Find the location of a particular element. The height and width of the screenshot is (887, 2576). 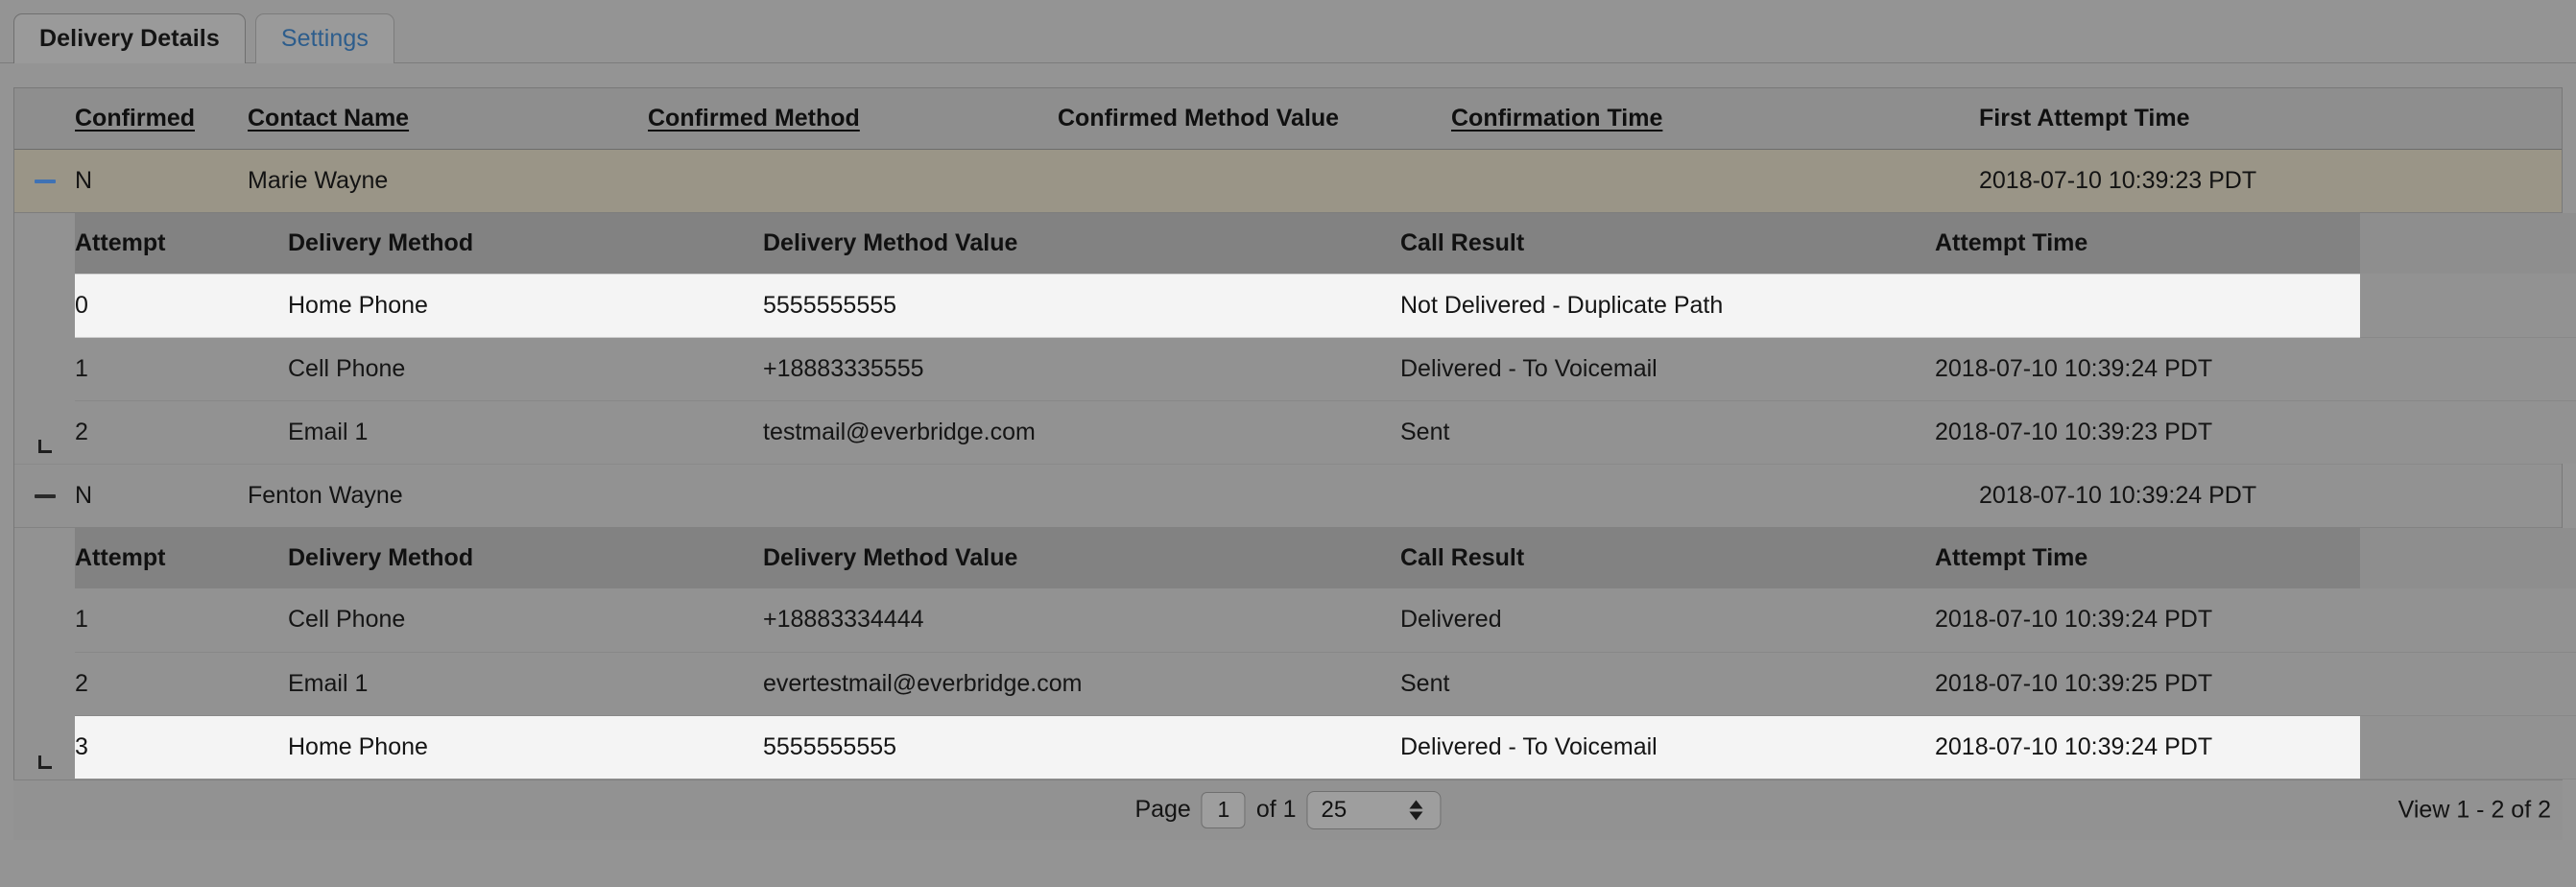

cell-call-result: Sent is located at coordinates (1667, 432).